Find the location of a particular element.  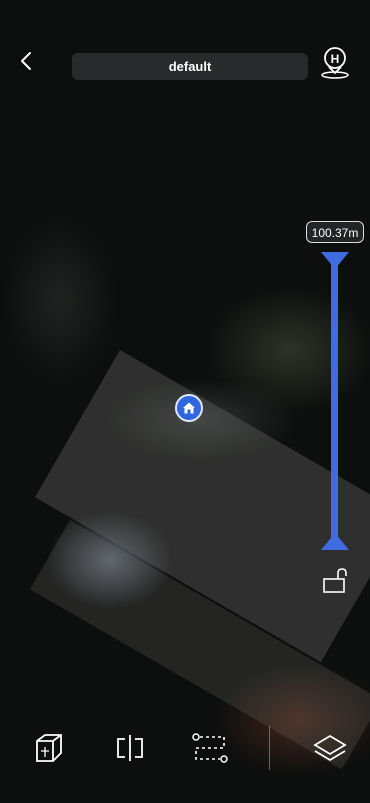

route-button is located at coordinates (210, 748).